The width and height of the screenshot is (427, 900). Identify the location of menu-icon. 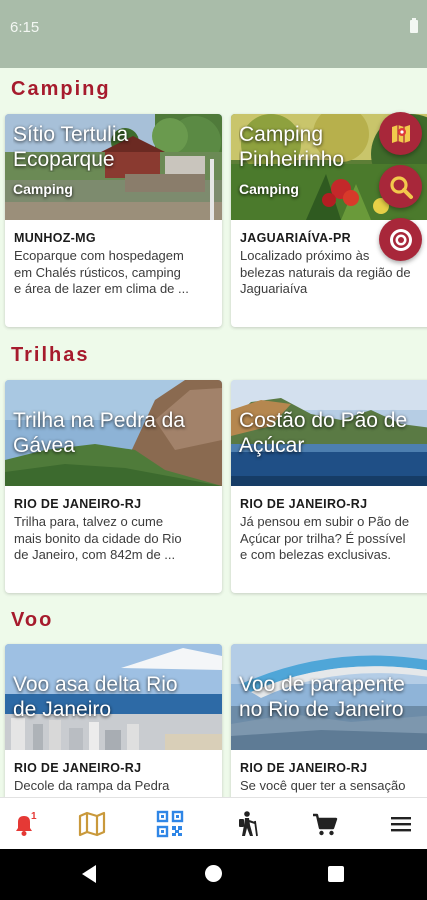
(401, 824).